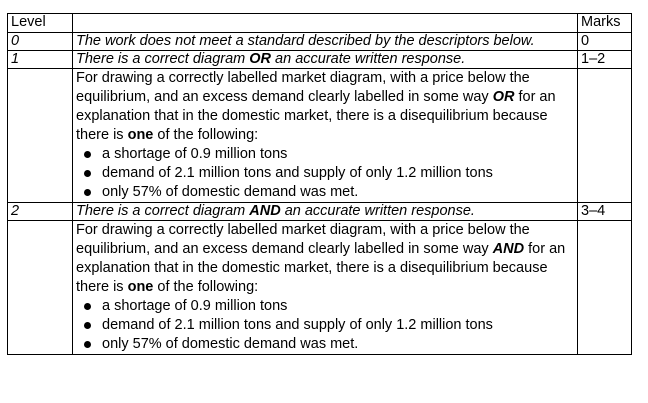  What do you see at coordinates (40, 59) in the screenshot?
I see `level-cell: 1` at bounding box center [40, 59].